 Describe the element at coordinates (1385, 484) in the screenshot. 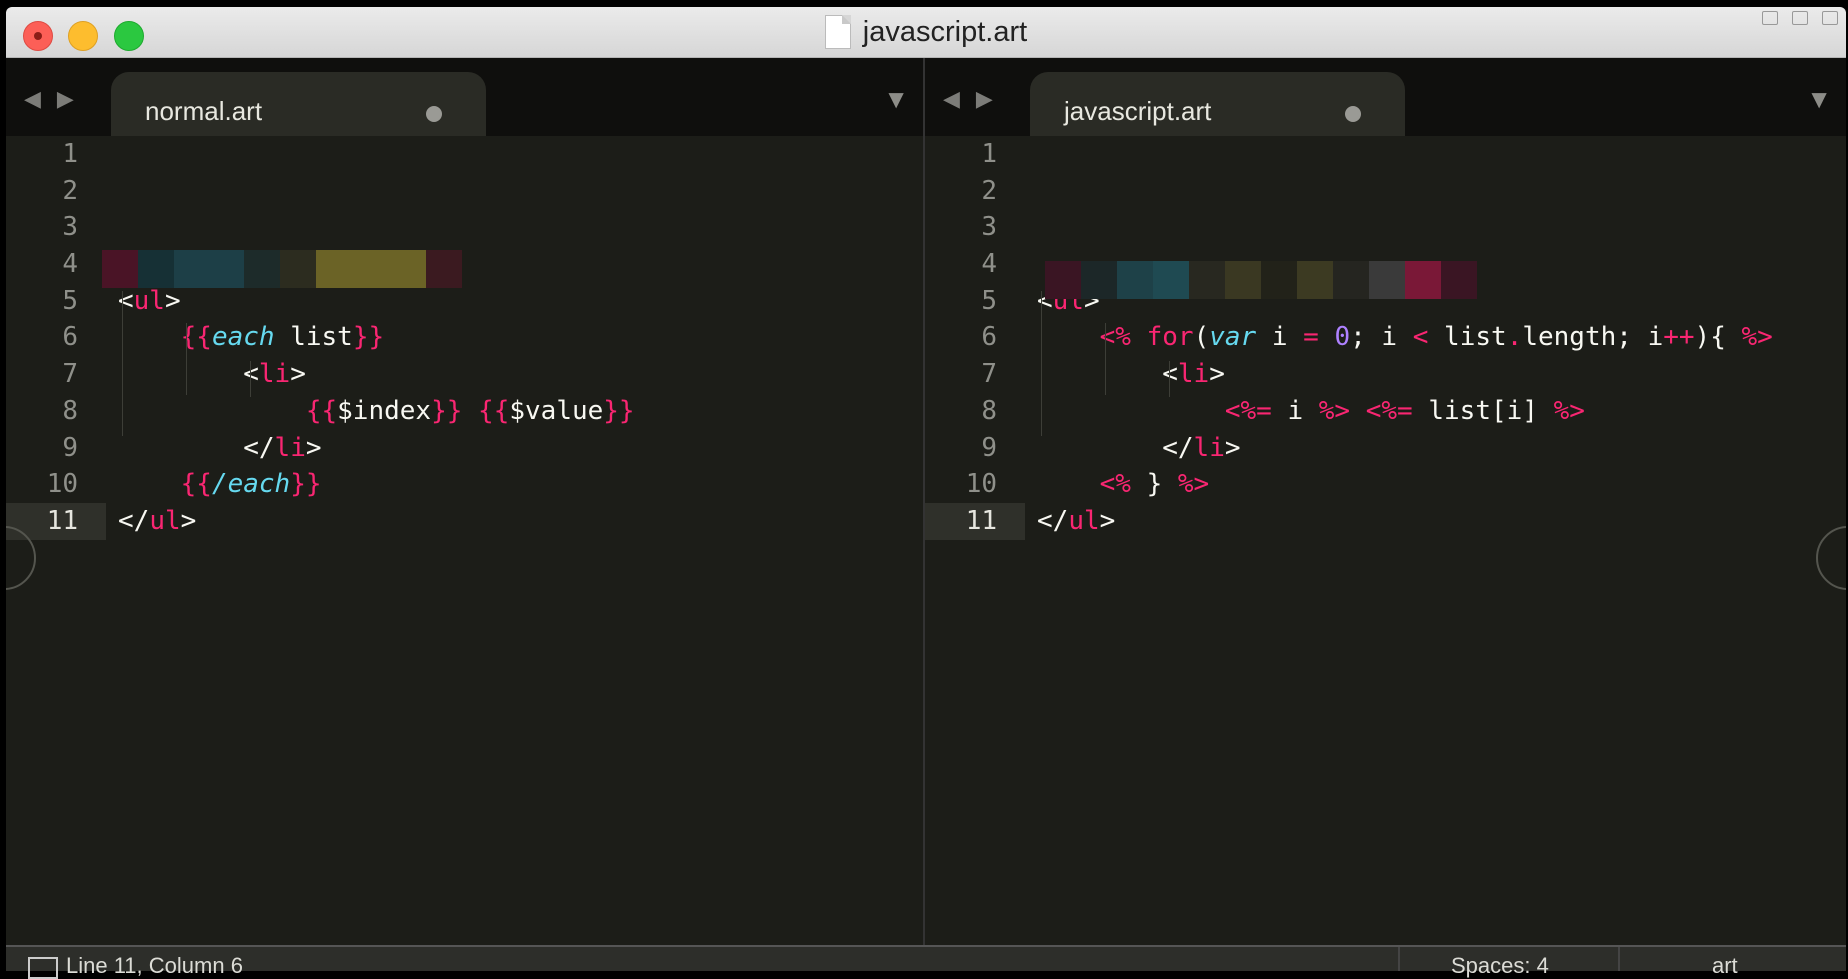

I see `code-line: 10 <% } %>` at that location.